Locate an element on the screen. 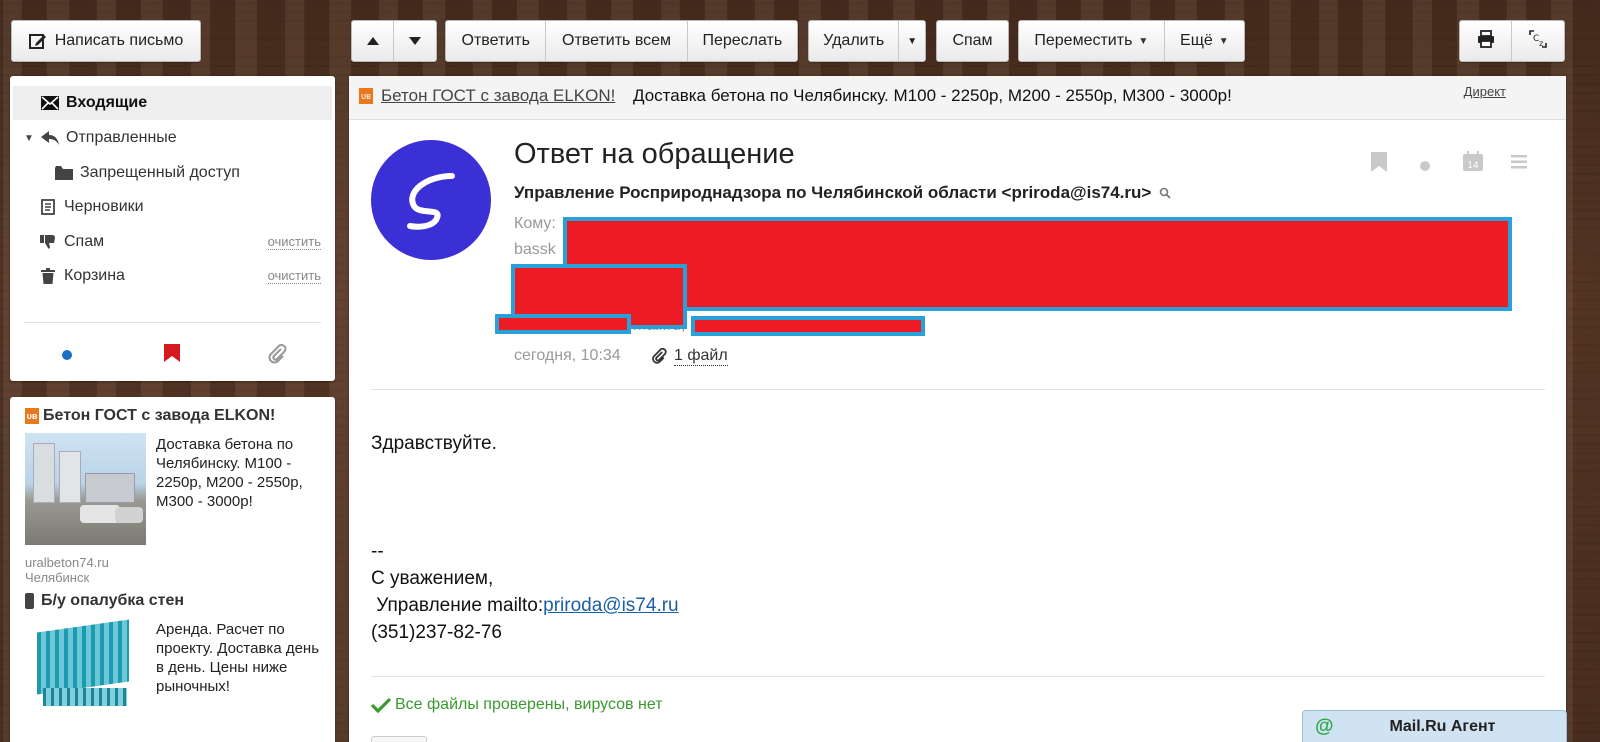 This screenshot has height=742, width=1600. folder-sent: ▼ Отправленные is located at coordinates (172, 138).